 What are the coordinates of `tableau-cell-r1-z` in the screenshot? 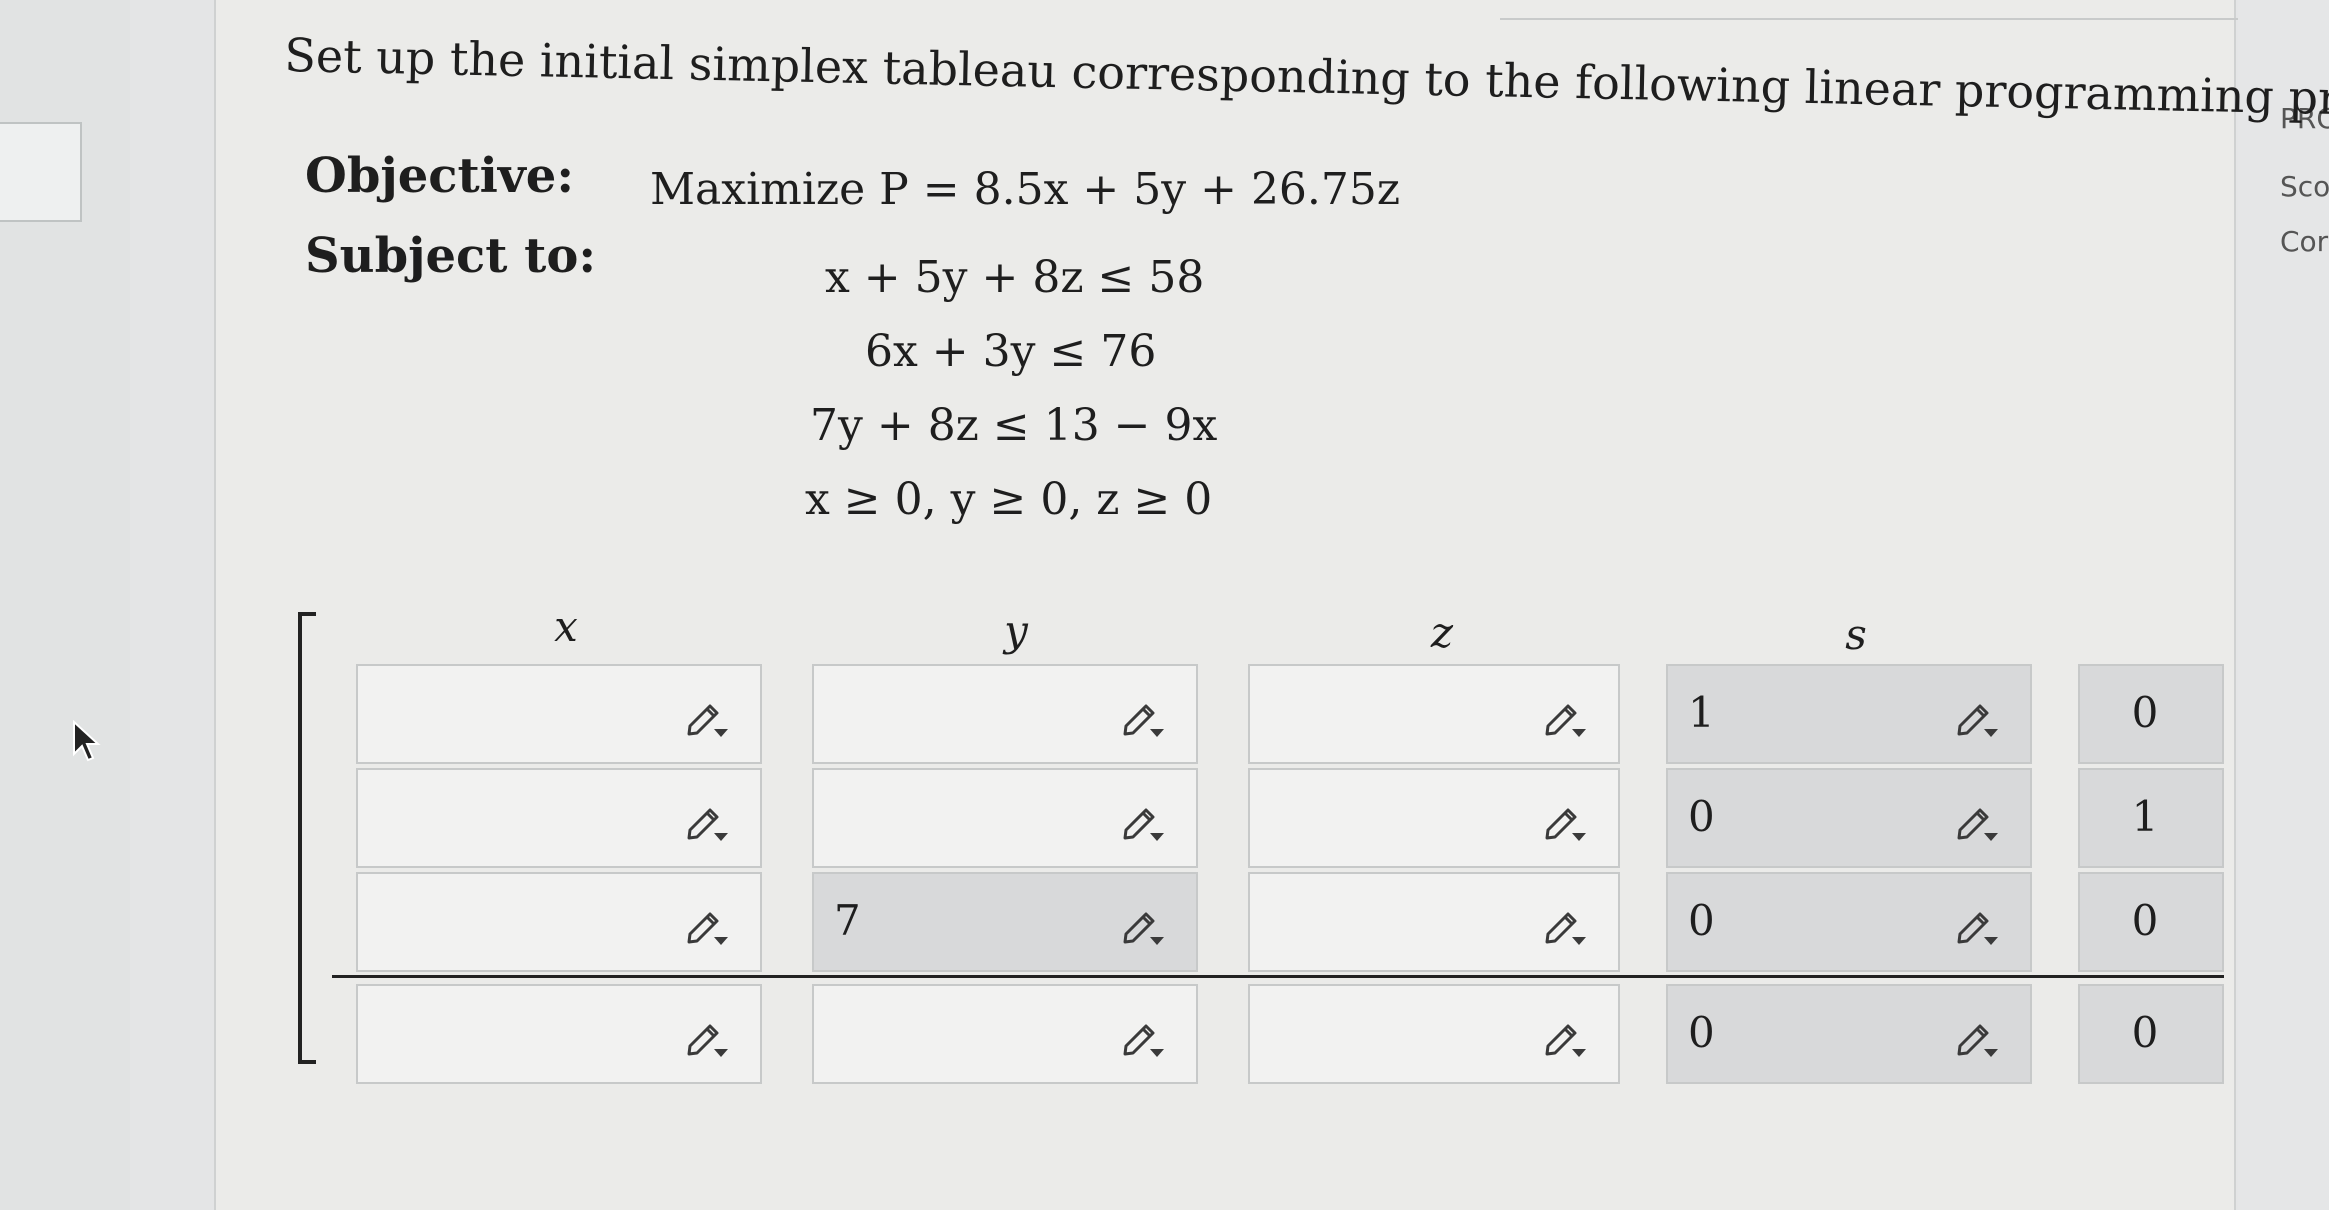 It's located at (1434, 714).